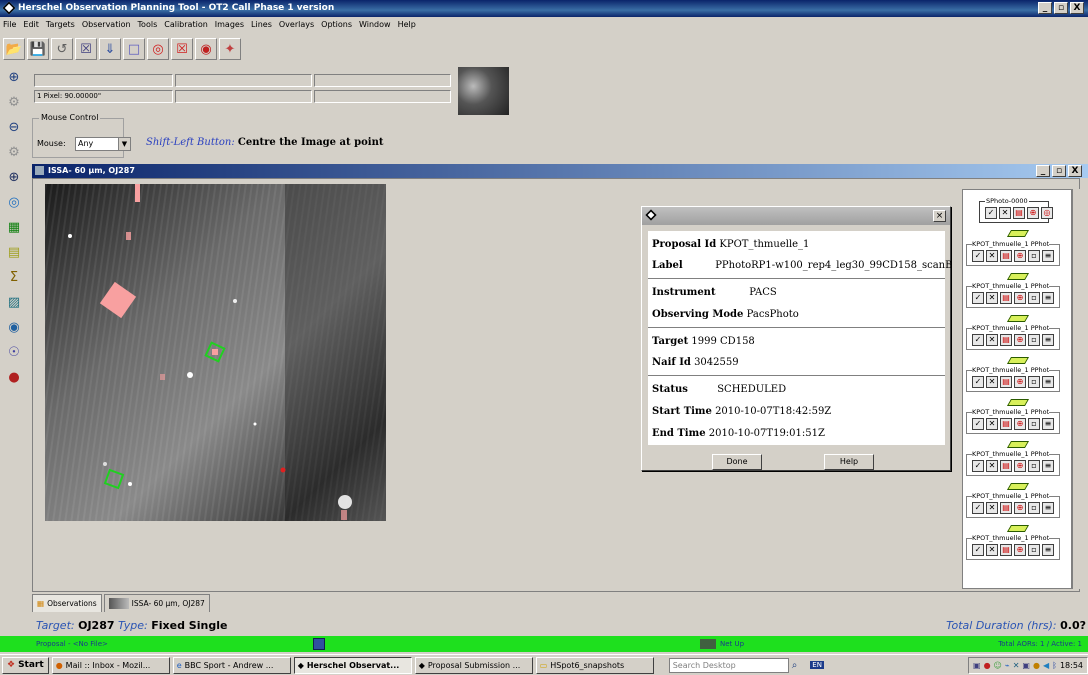  I want to click on grid-icon: ▦, so click(14, 227).